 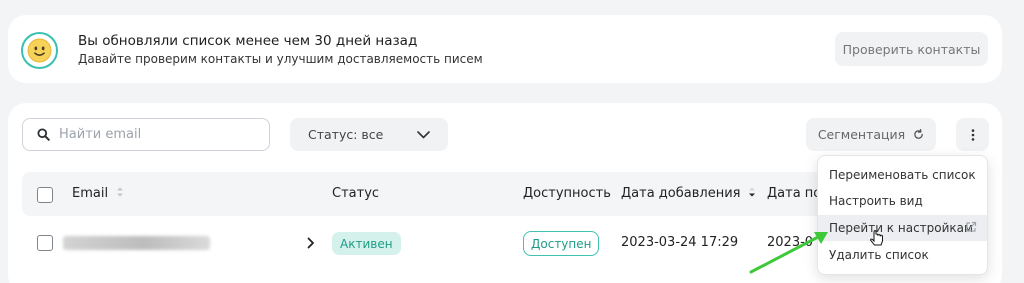 I want to click on status-filter-select: Статус: все, so click(x=369, y=134).